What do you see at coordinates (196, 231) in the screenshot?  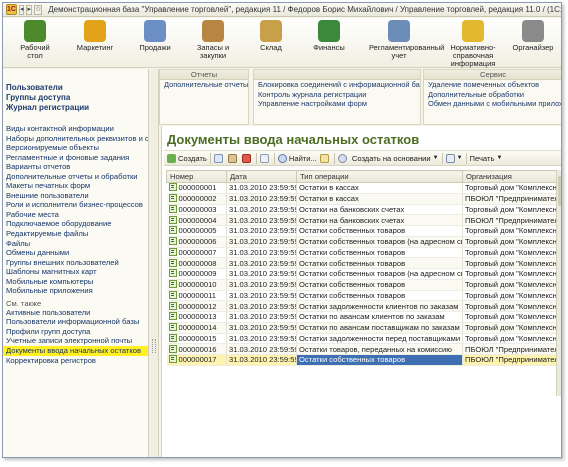 I see `table-cell: 000000005` at bounding box center [196, 231].